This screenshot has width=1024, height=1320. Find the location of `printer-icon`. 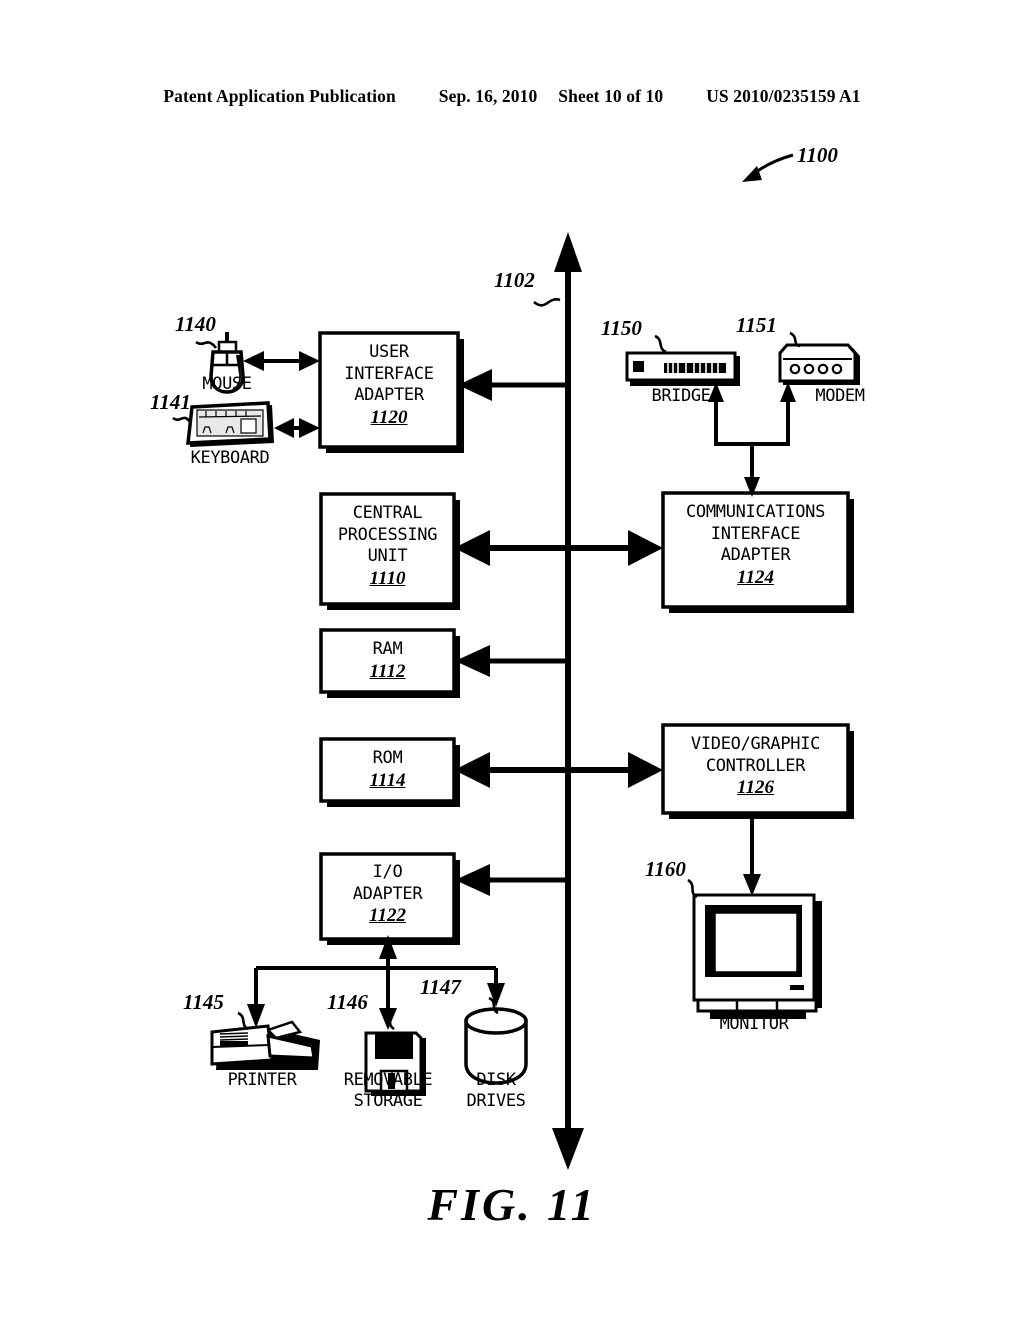

printer-icon is located at coordinates (265, 1040).